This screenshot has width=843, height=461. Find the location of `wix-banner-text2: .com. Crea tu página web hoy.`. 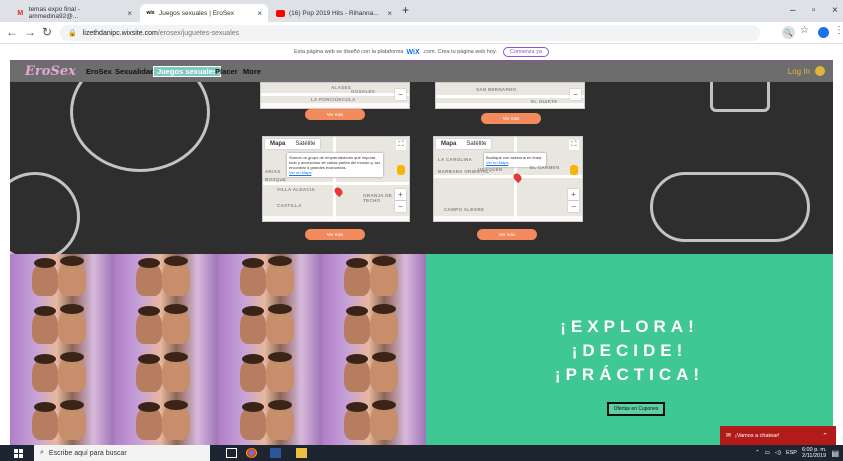

wix-banner-text2: .com. Crea tu página web hoy. is located at coordinates (459, 52).